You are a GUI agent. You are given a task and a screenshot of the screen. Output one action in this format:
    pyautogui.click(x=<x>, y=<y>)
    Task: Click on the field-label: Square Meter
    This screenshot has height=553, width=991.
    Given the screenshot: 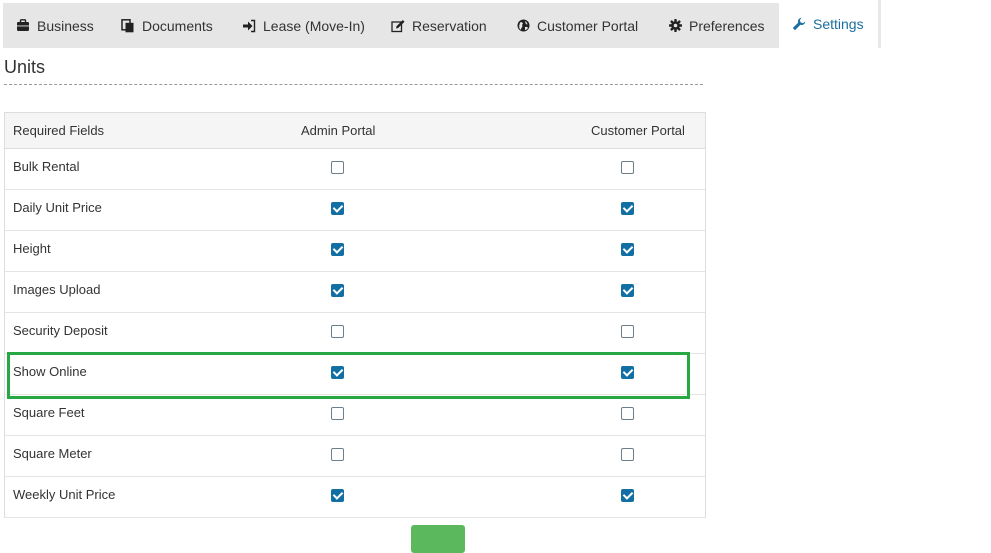 What is the action you would take?
    pyautogui.click(x=52, y=453)
    